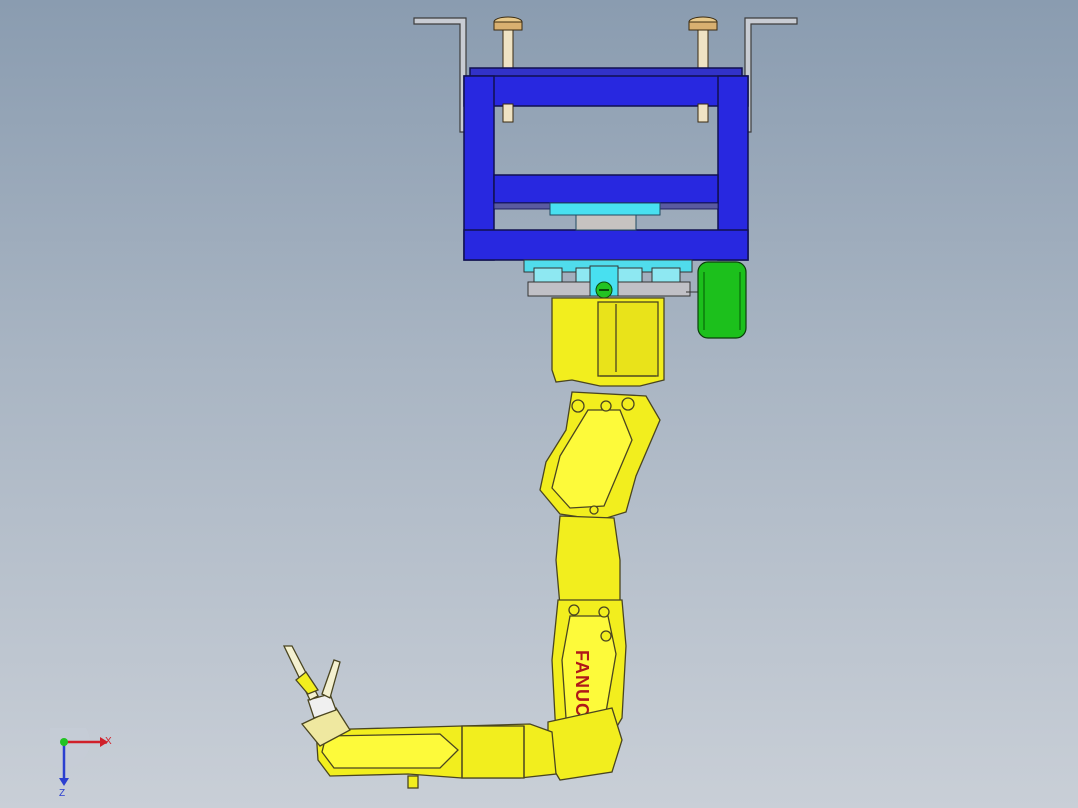  Describe the element at coordinates (606, 164) in the screenshot. I see `blue-frame` at that location.